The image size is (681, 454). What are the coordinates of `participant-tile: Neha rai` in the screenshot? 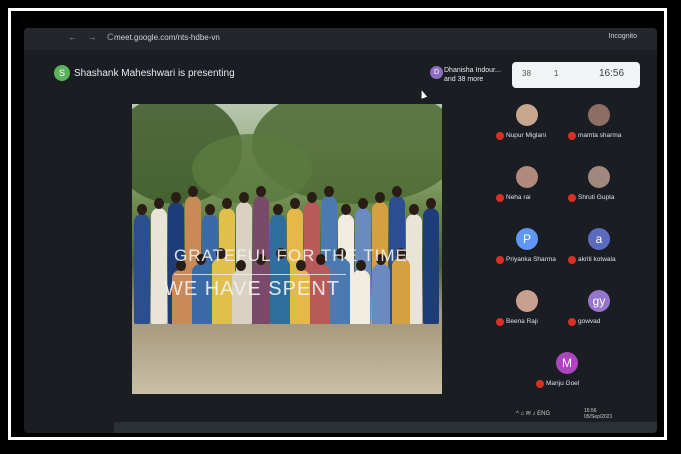 It's located at (529, 189).